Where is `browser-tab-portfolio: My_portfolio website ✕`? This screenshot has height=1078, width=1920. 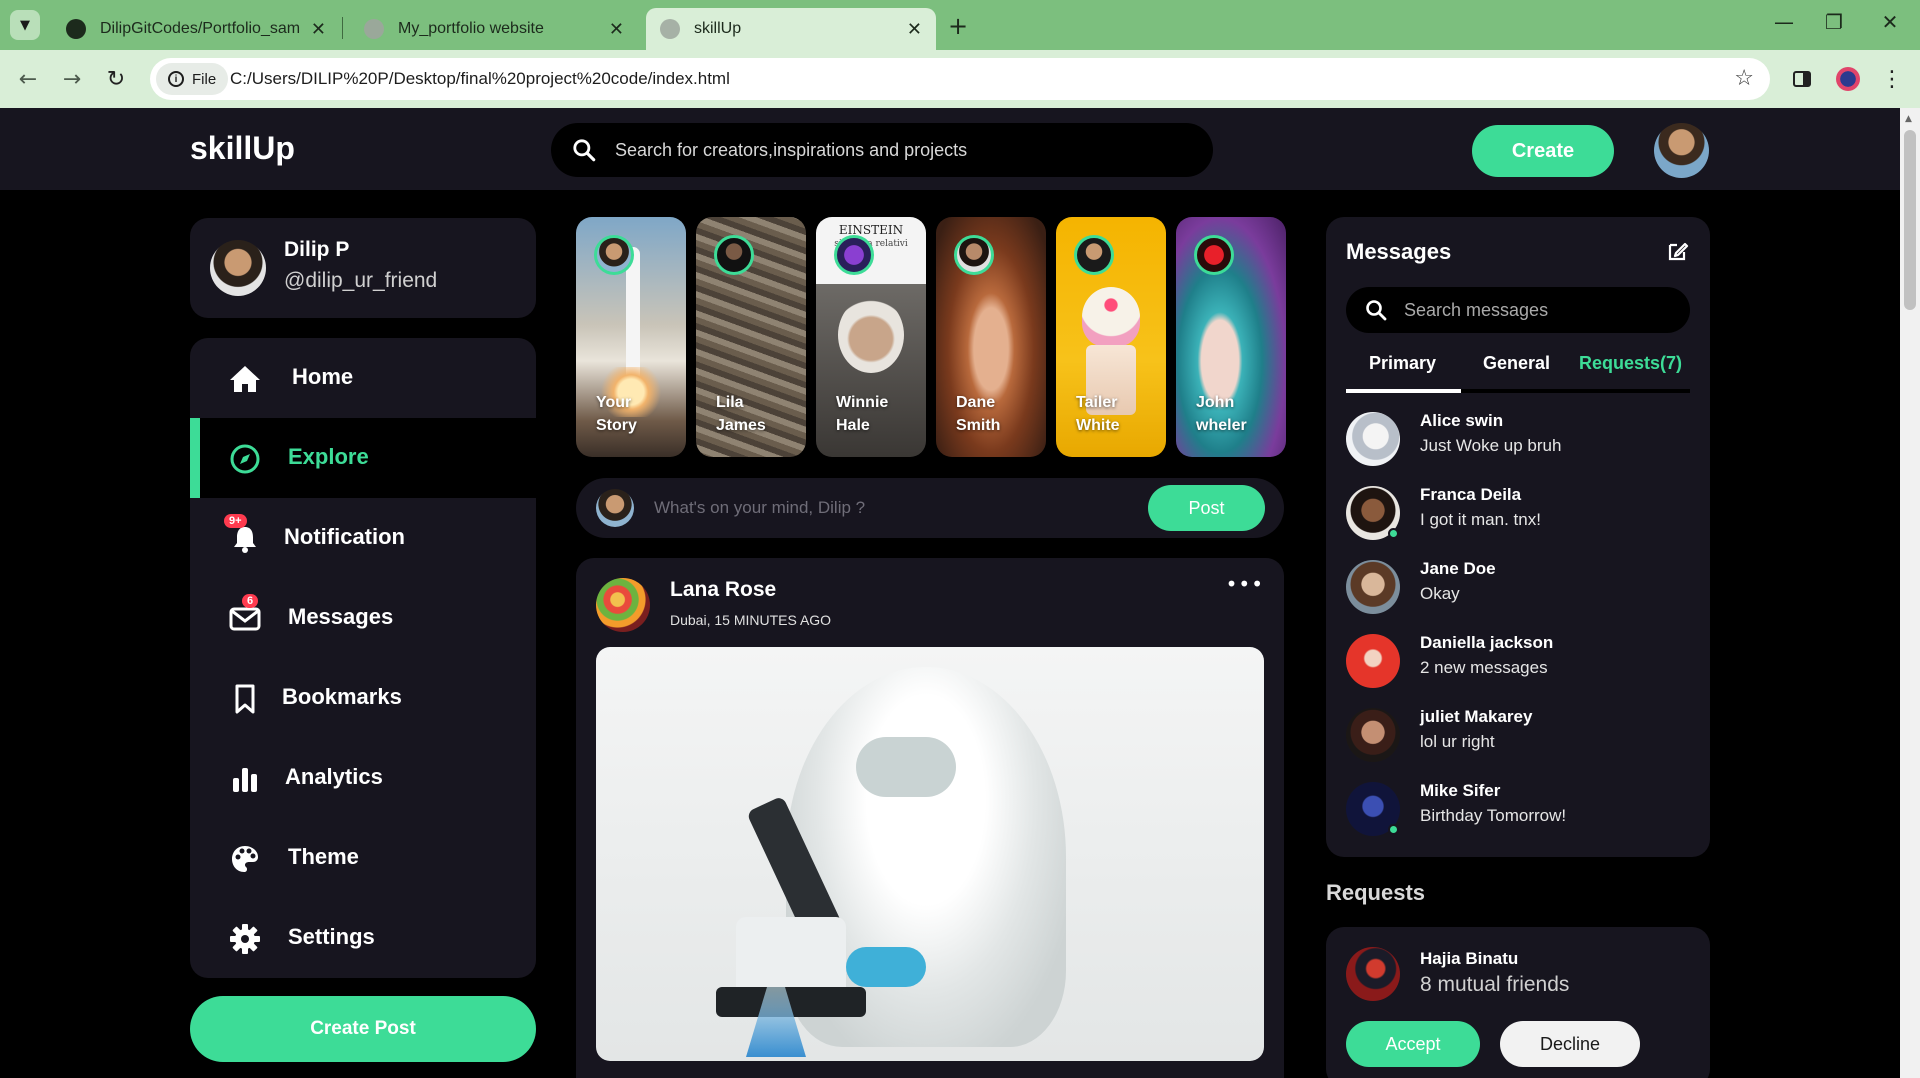 browser-tab-portfolio: My_portfolio website ✕ is located at coordinates (494, 29).